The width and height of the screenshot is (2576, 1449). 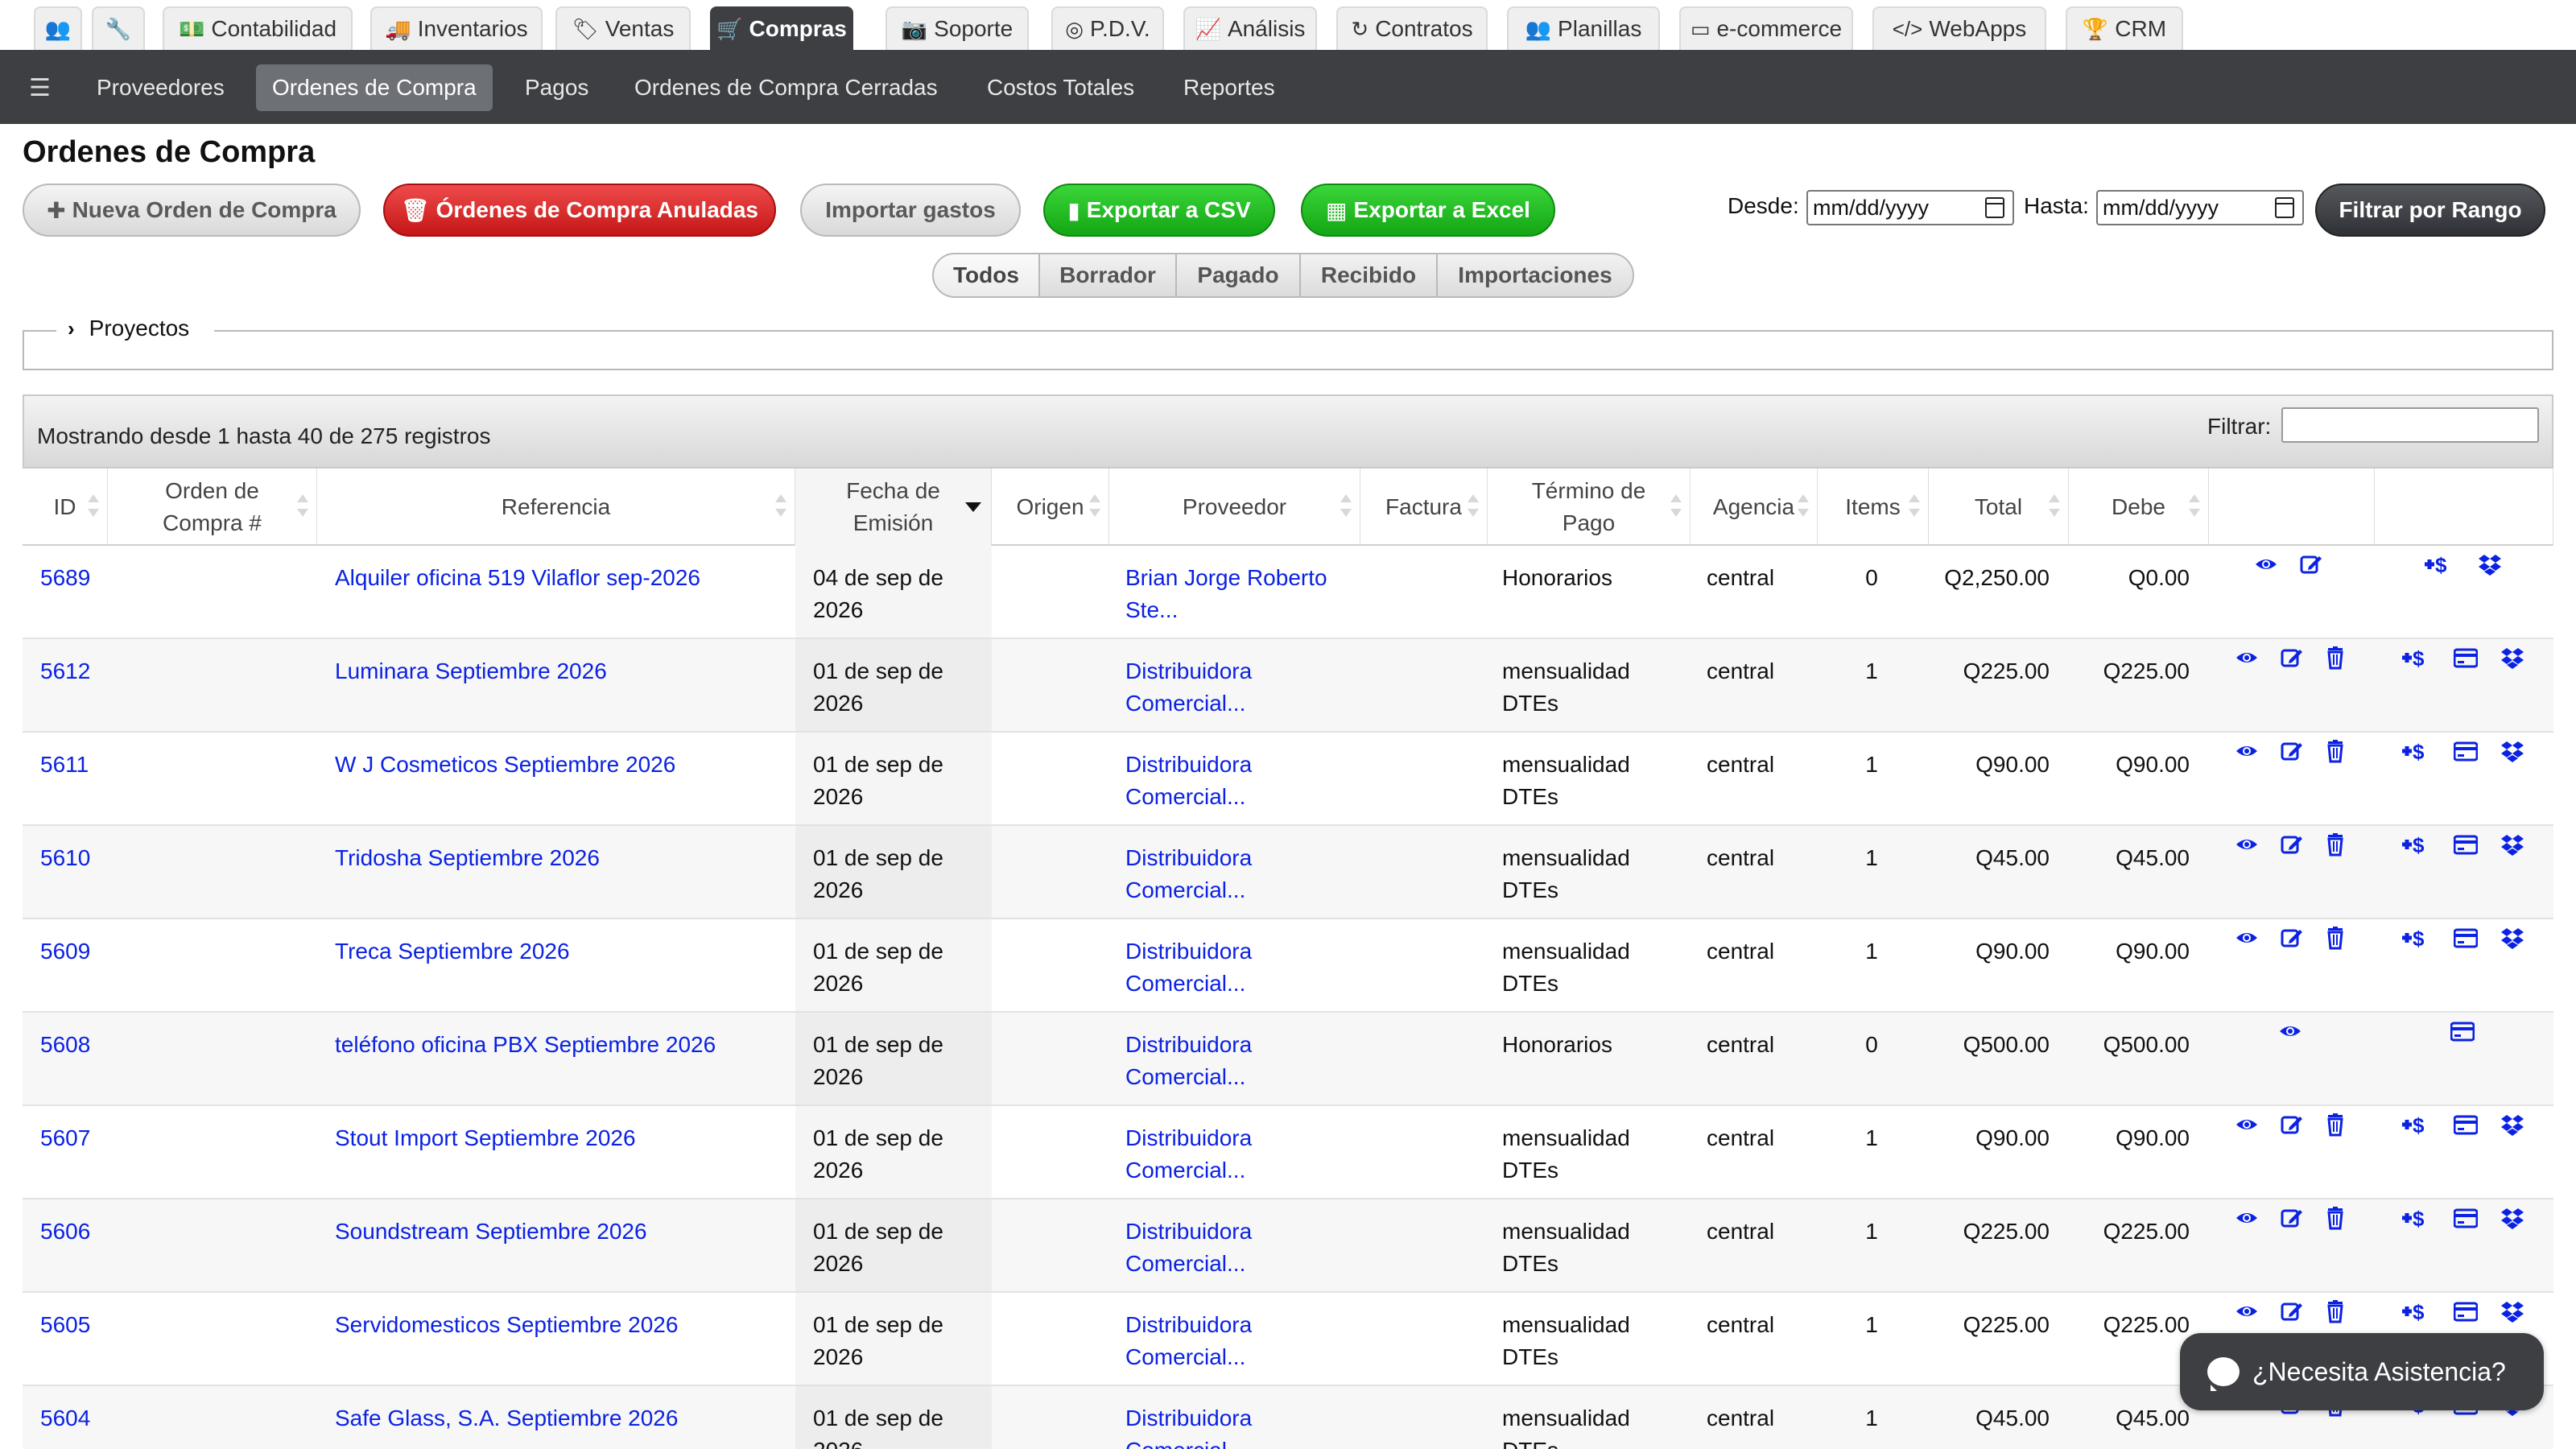 I want to click on column-header-factura: Factura, so click(x=1424, y=507).